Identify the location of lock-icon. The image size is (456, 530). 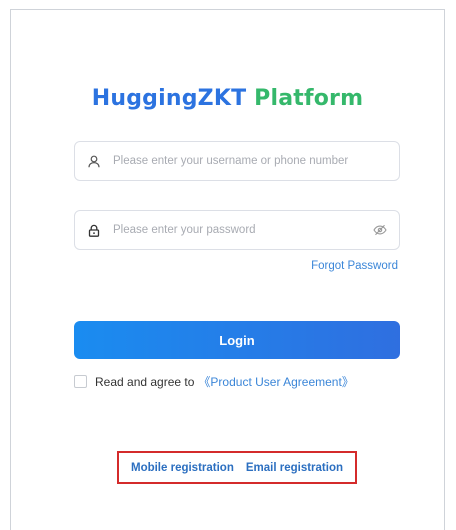
(94, 230).